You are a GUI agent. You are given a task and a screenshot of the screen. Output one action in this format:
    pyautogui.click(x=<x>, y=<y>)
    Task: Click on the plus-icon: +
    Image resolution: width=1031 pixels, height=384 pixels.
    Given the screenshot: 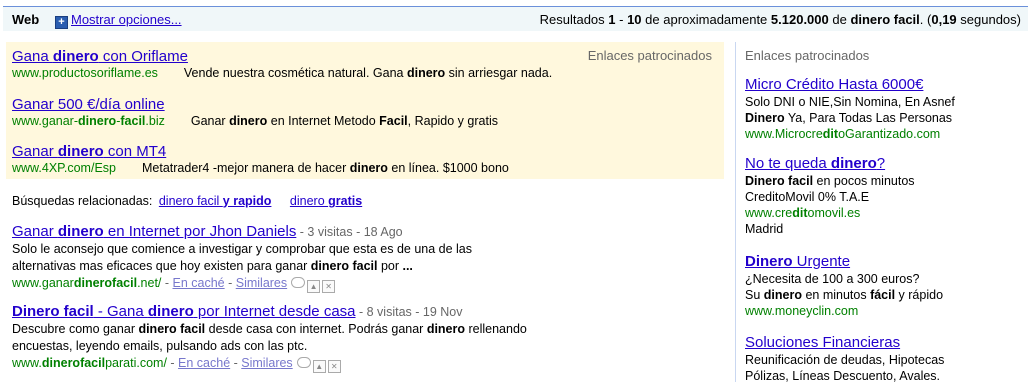 What is the action you would take?
    pyautogui.click(x=61, y=22)
    